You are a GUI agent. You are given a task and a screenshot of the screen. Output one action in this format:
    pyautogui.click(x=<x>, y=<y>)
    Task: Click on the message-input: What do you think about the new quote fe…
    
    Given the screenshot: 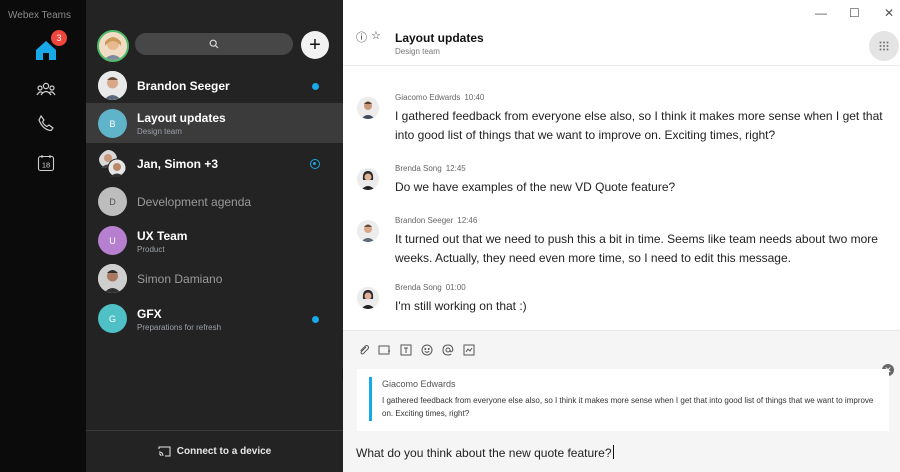 What is the action you would take?
    pyautogui.click(x=485, y=452)
    